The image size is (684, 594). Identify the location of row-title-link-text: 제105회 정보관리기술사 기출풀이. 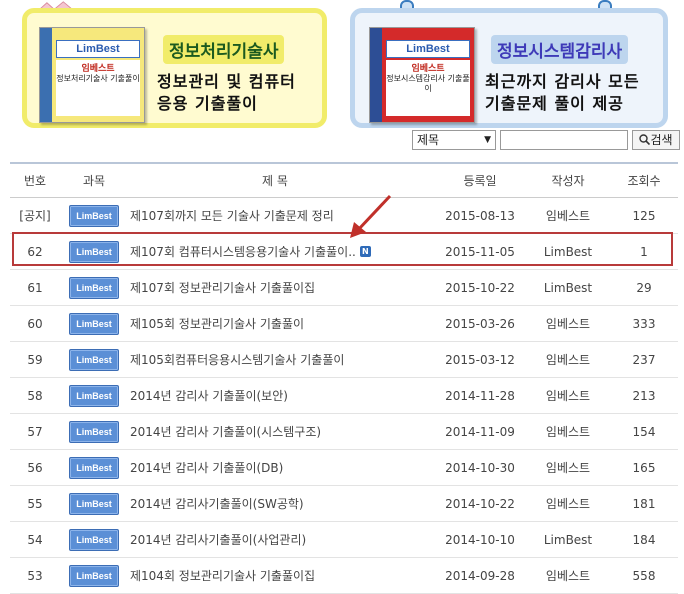
(217, 323).